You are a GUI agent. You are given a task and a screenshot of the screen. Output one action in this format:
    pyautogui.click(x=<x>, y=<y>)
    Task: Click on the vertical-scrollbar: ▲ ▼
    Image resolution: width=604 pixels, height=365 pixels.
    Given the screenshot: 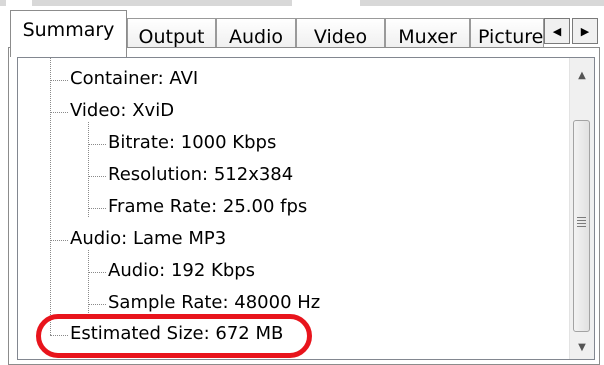 What is the action you would take?
    pyautogui.click(x=581, y=208)
    